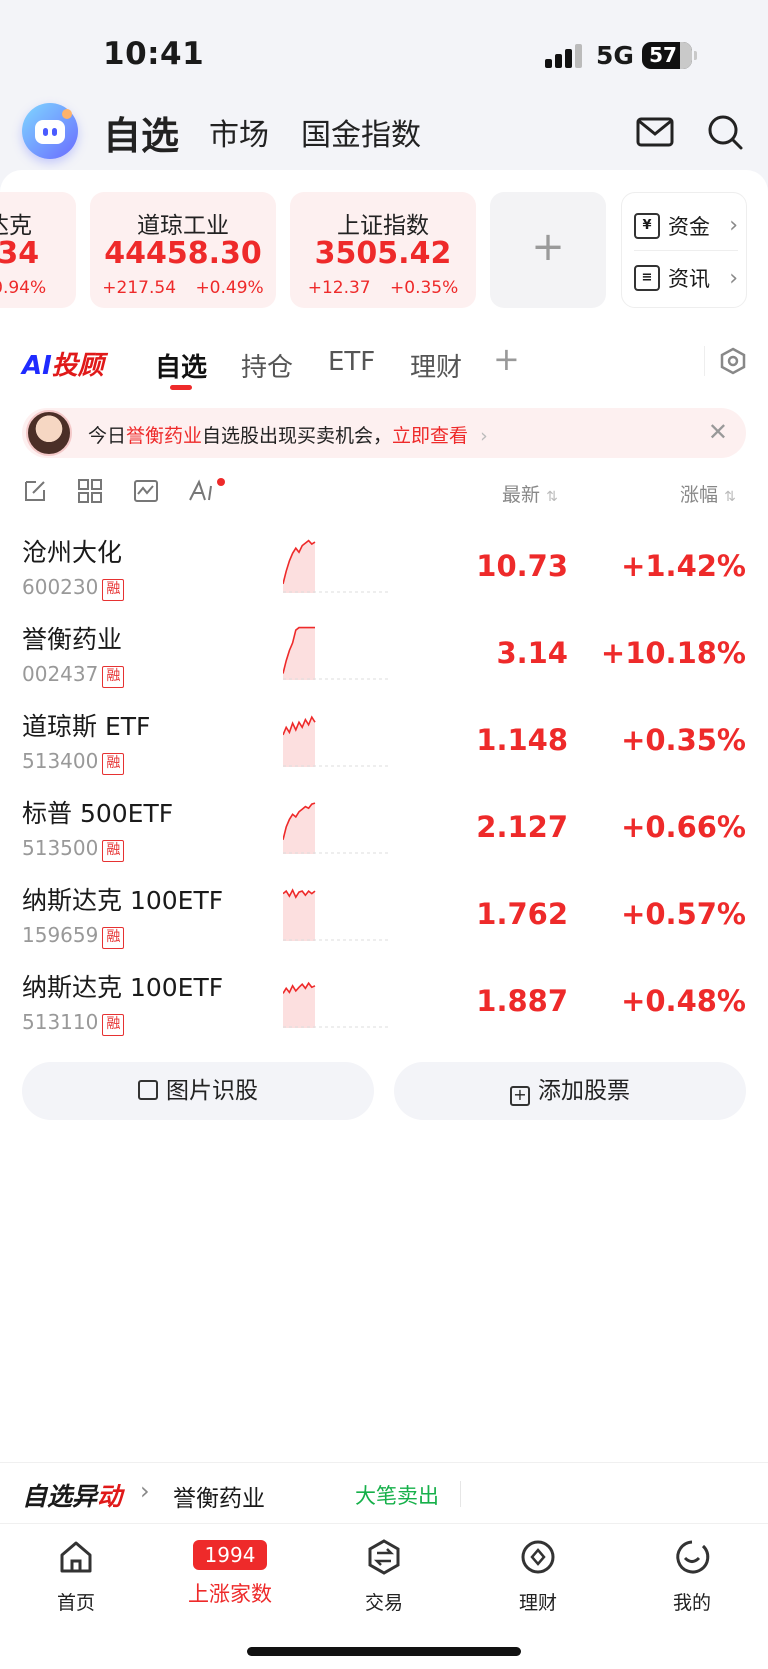 The height and width of the screenshot is (1669, 768). Describe the element at coordinates (522, 566) in the screenshot. I see `stock-price: 10.73` at that location.